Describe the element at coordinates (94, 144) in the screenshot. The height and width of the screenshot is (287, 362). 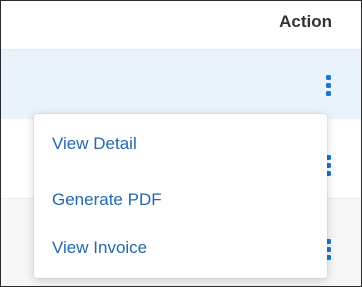
I see `menu-item-view-detail: View Detail` at that location.